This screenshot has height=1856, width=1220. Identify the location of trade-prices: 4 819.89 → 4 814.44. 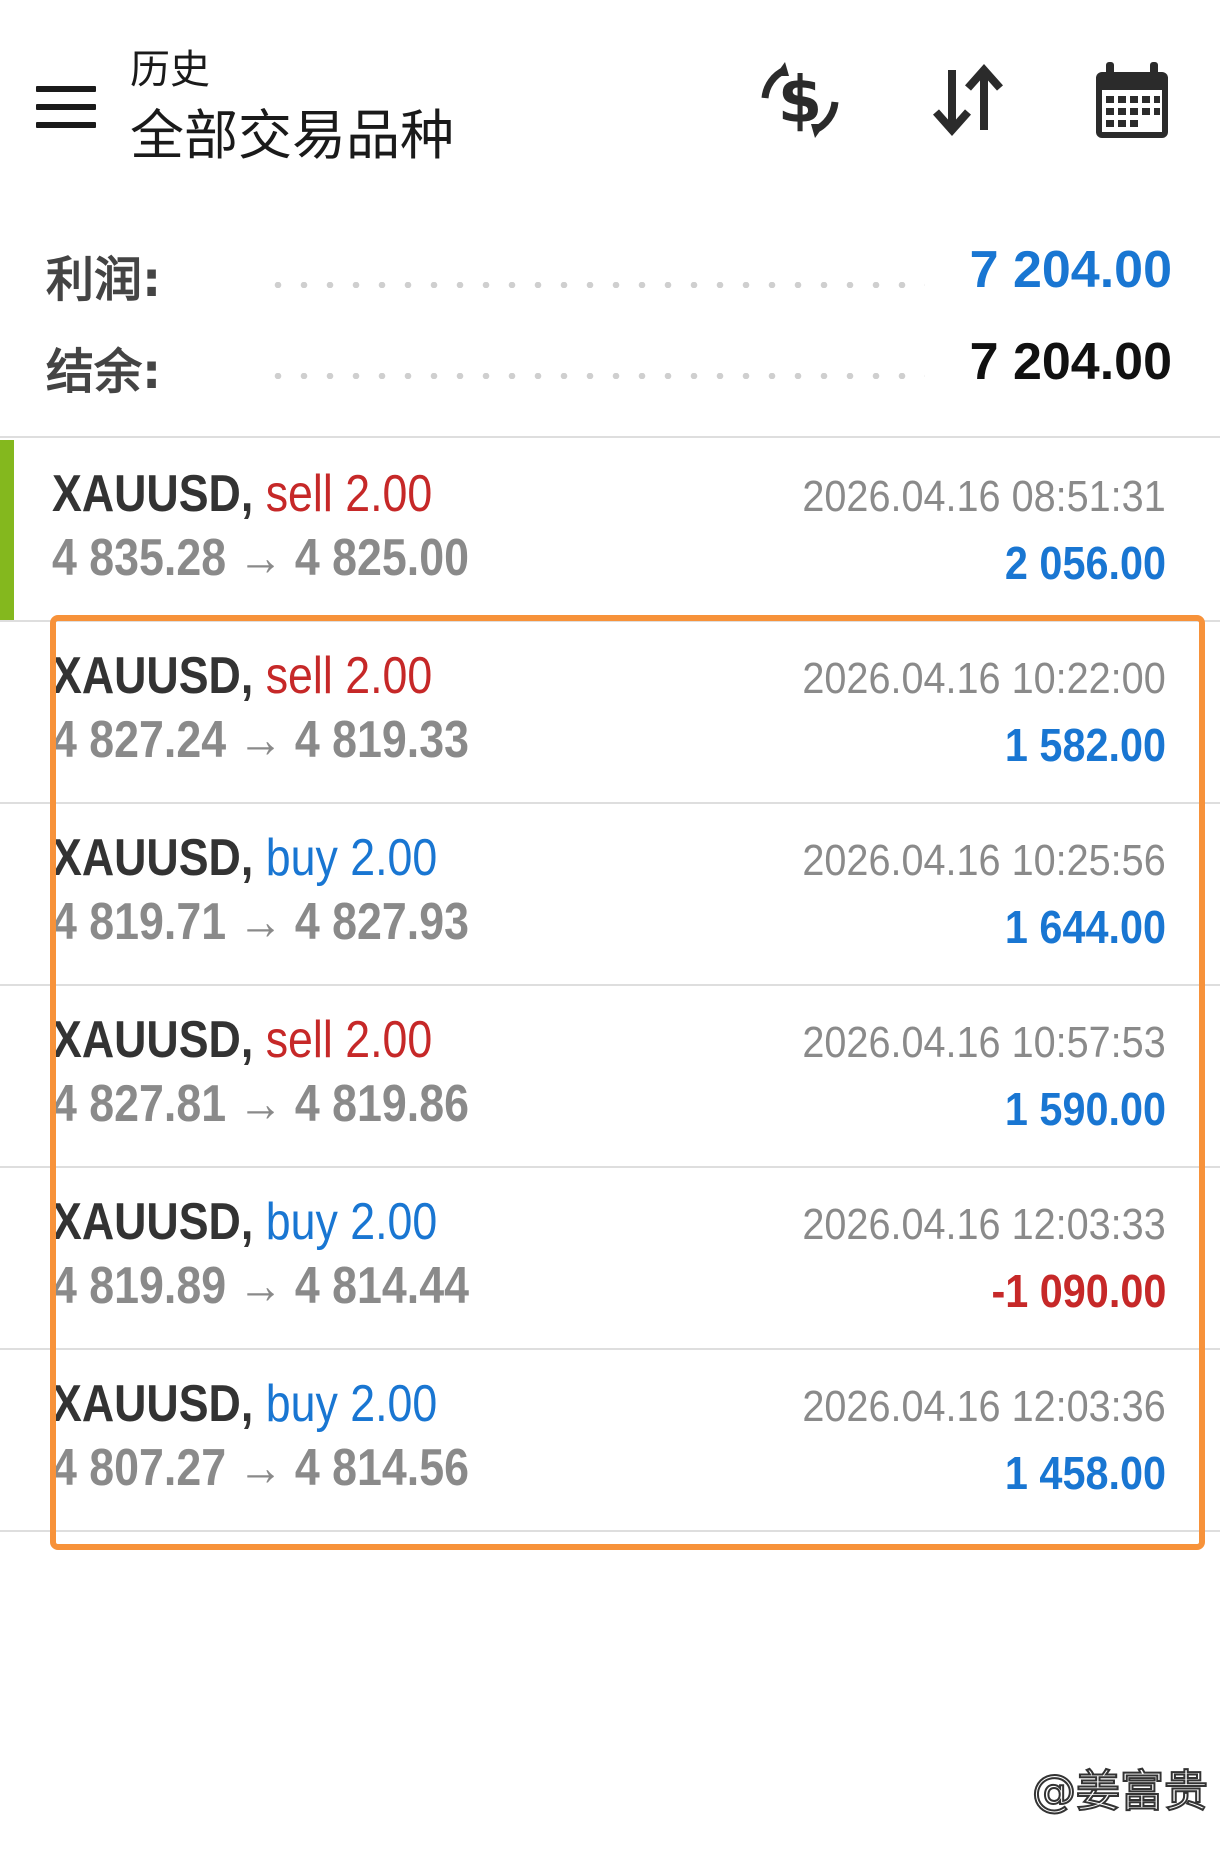
(260, 1286).